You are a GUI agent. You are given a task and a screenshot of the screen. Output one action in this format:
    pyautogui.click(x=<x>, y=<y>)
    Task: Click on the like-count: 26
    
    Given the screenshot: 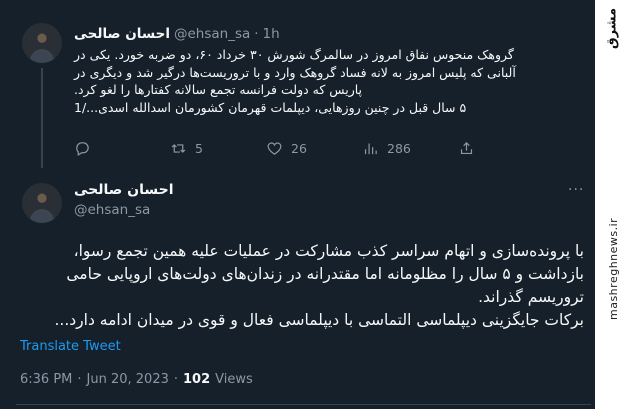 What is the action you would take?
    pyautogui.click(x=299, y=148)
    